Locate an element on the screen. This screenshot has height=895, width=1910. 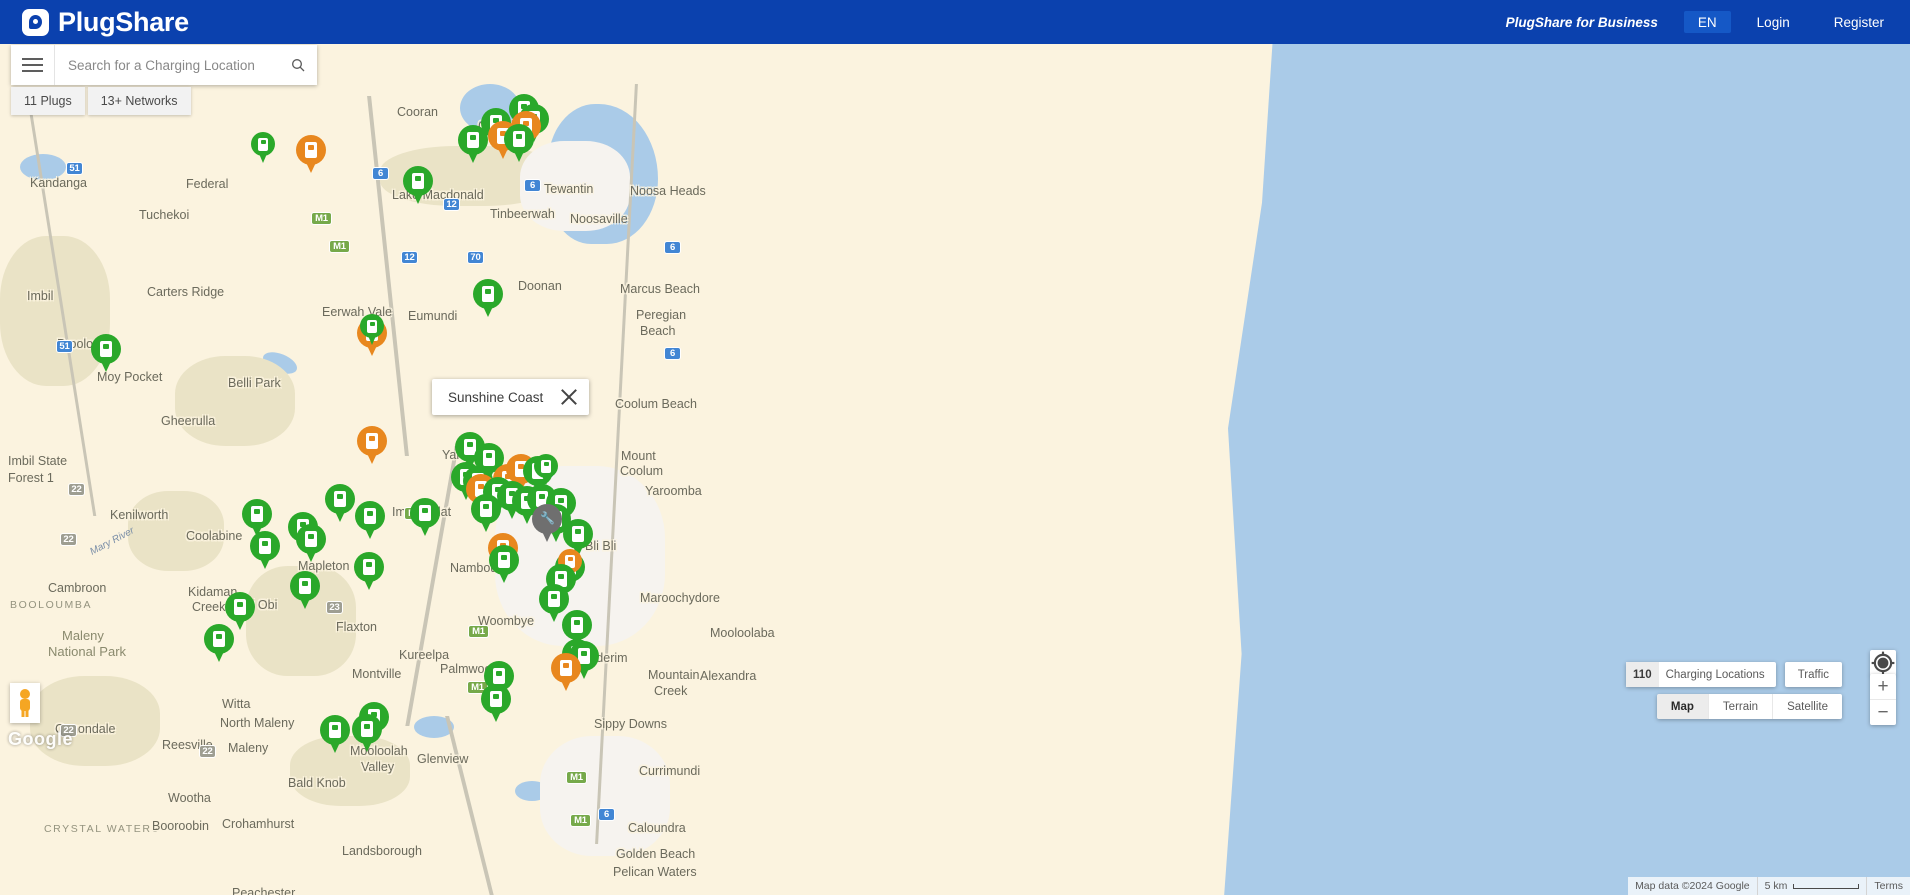
map-data-attribution: Map data ©2024 Google is located at coordinates (1693, 886).